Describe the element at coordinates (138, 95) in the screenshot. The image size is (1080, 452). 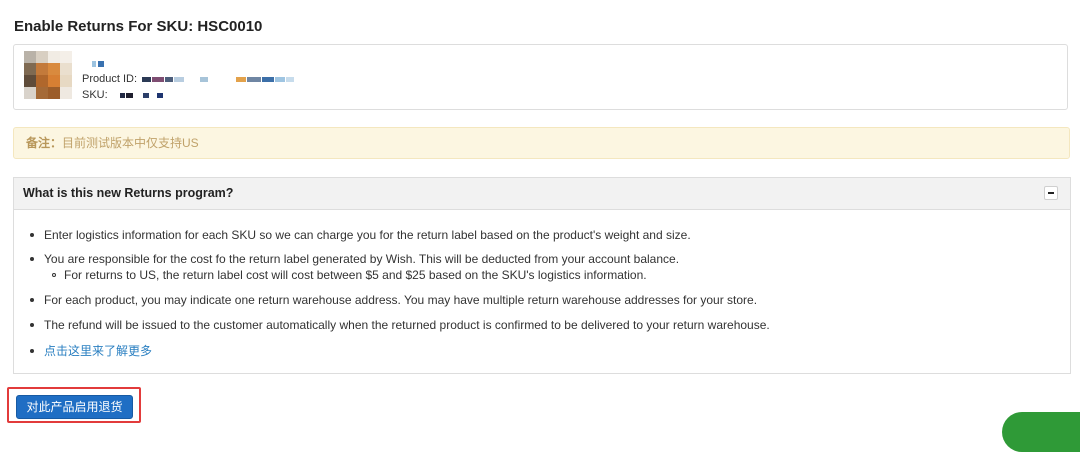
I see `sku-redacted` at that location.